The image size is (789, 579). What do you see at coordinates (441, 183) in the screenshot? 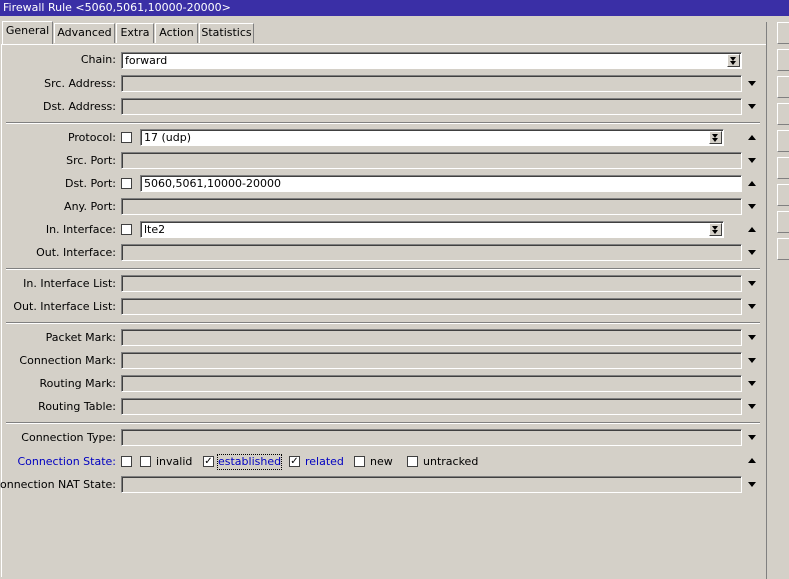
I see `dst-port-input: 5060,5061,10000-20000` at bounding box center [441, 183].